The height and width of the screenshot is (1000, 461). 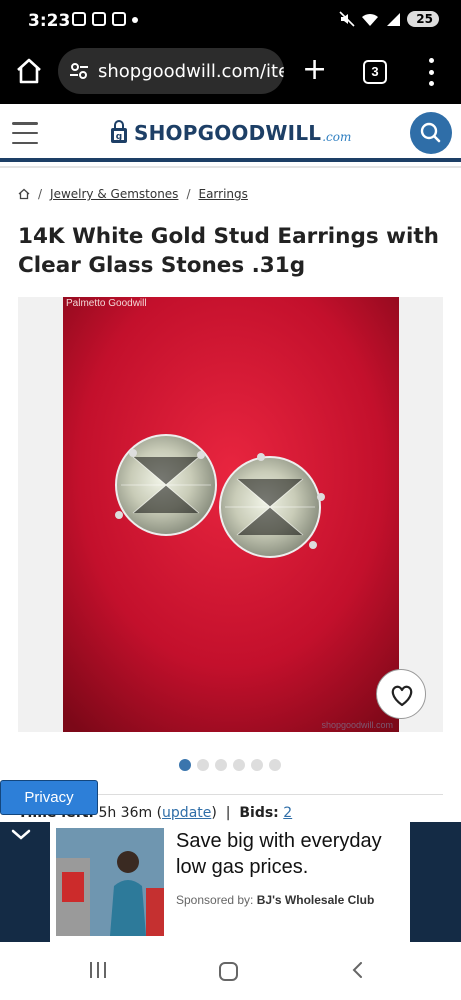 What do you see at coordinates (215, 900) in the screenshot?
I see `ad-sponsored-label: Sponsored by:` at bounding box center [215, 900].